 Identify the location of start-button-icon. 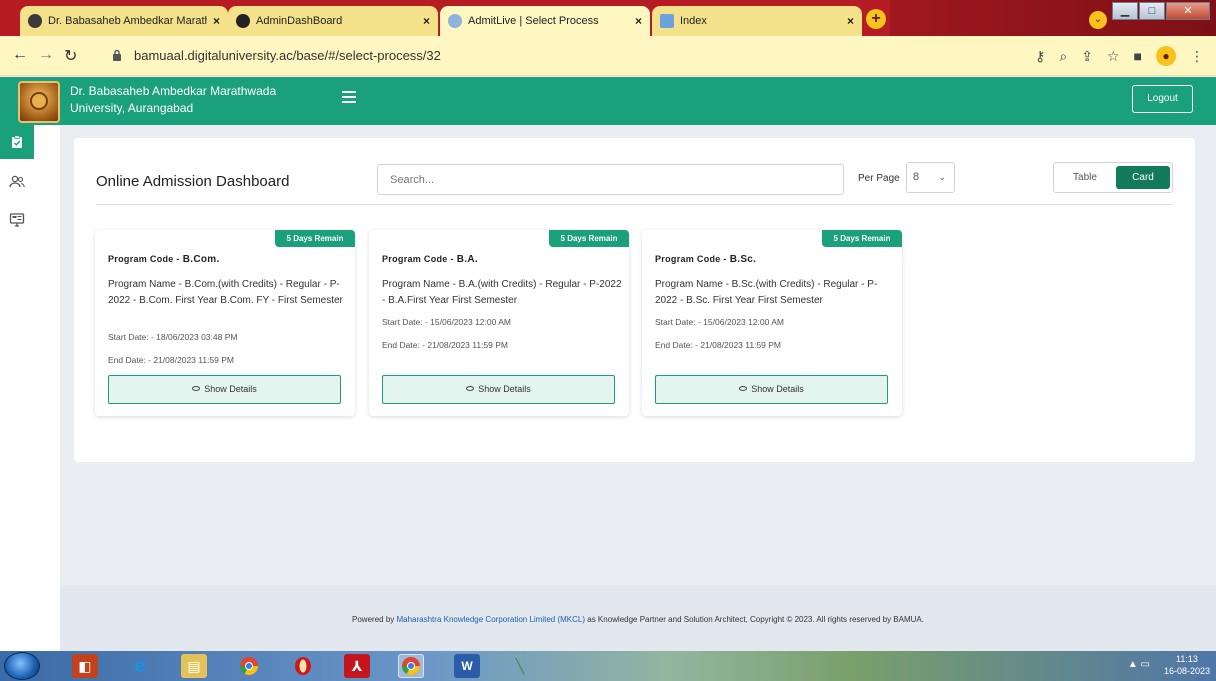
(22, 666).